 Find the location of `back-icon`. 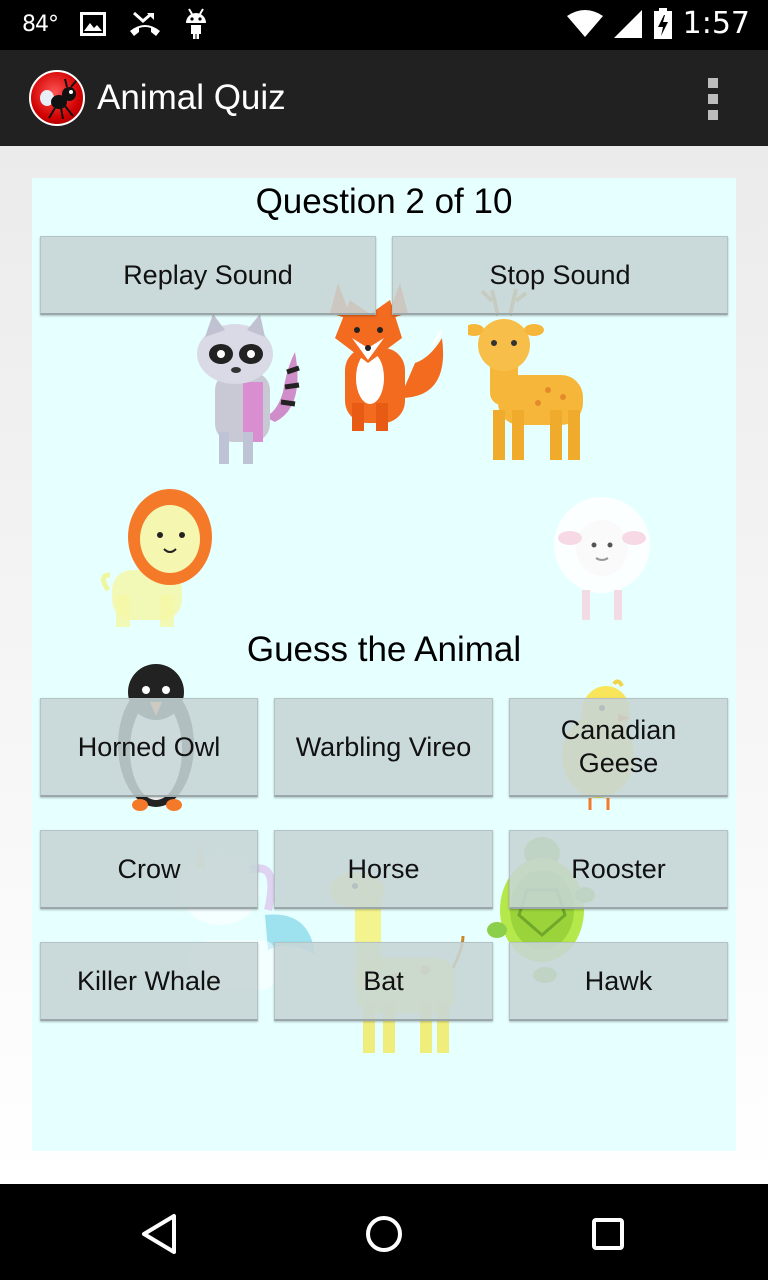

back-icon is located at coordinates (160, 1234).